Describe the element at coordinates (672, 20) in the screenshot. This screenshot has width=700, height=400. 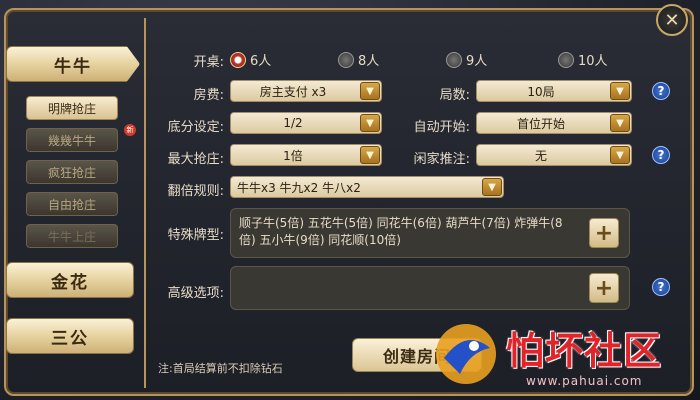
I see `close-button: ✕` at that location.